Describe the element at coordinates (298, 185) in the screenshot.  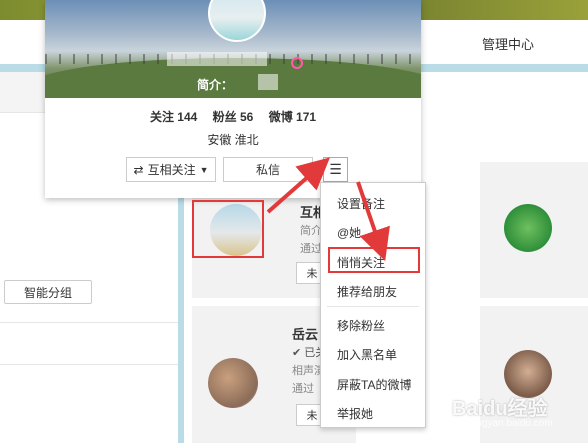
I see `arrow-to-menu-button` at that location.